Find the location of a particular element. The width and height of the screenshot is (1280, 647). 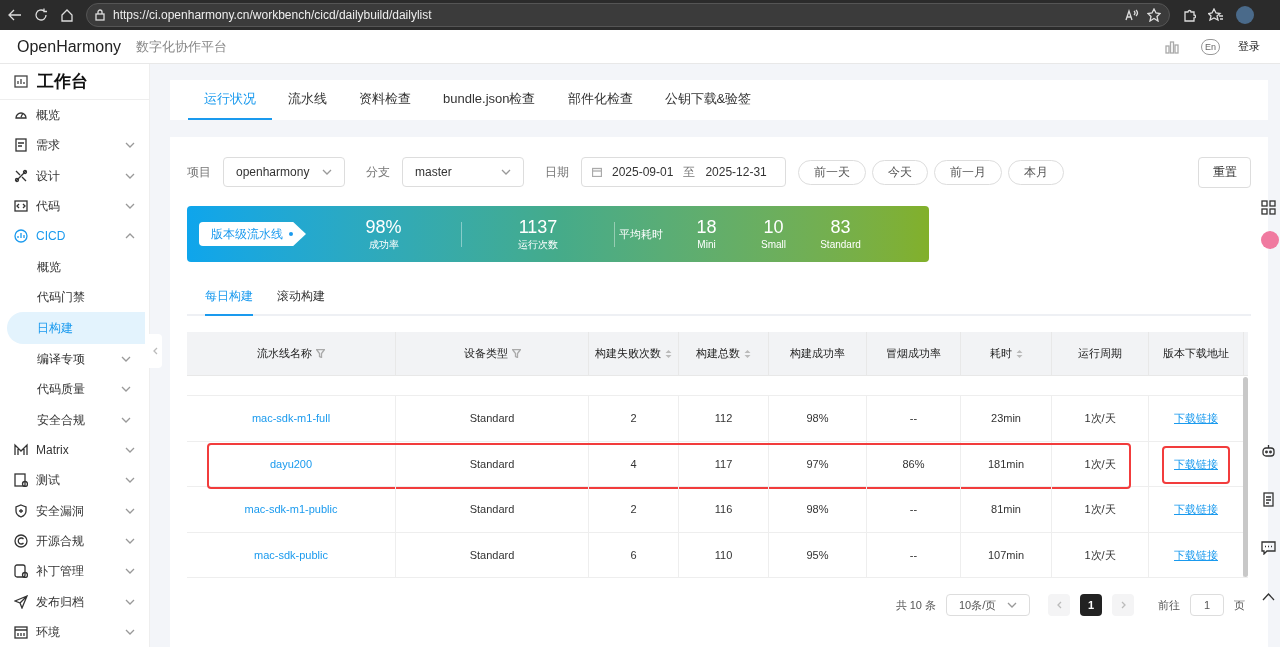

reset-button: 重置 is located at coordinates (1224, 172).